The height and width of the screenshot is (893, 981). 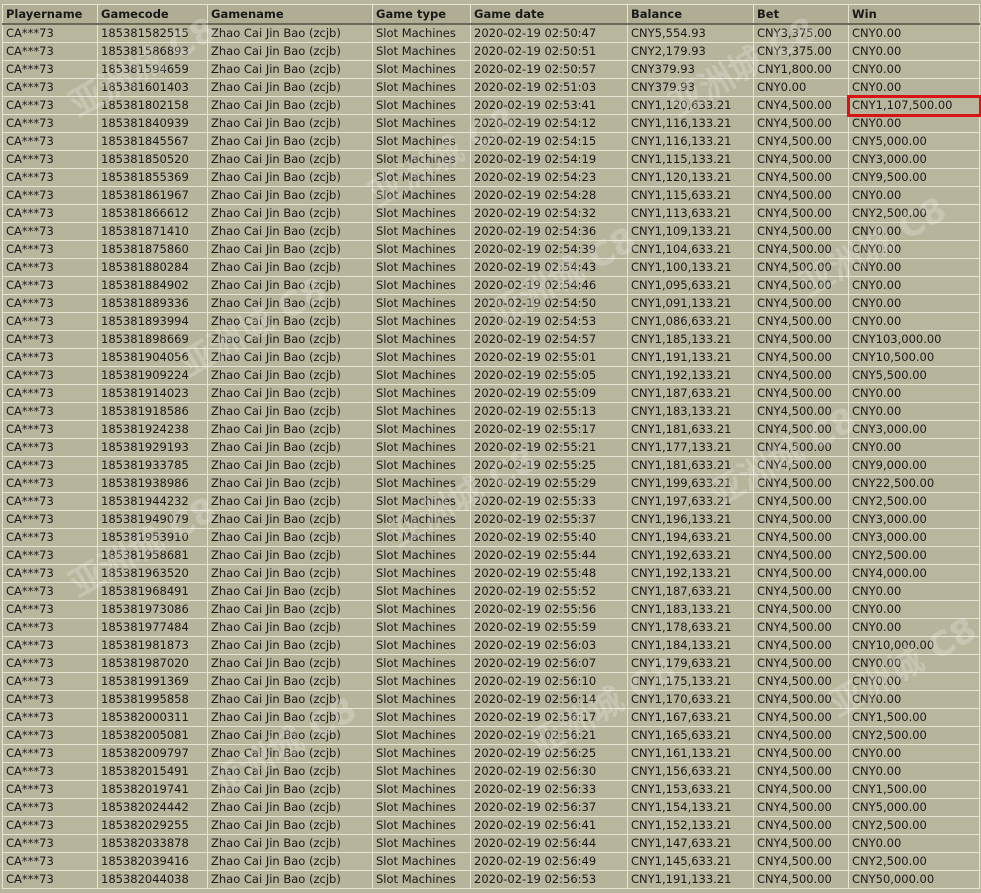 What do you see at coordinates (549, 123) in the screenshot?
I see `cell-game-date: 2020-02-19 02:54:12` at bounding box center [549, 123].